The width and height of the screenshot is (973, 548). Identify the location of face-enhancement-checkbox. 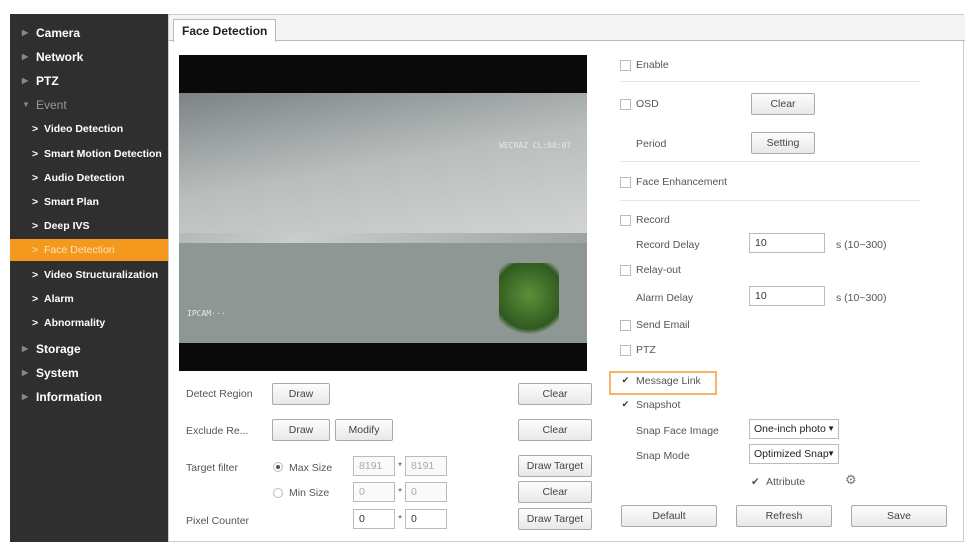
(625, 182).